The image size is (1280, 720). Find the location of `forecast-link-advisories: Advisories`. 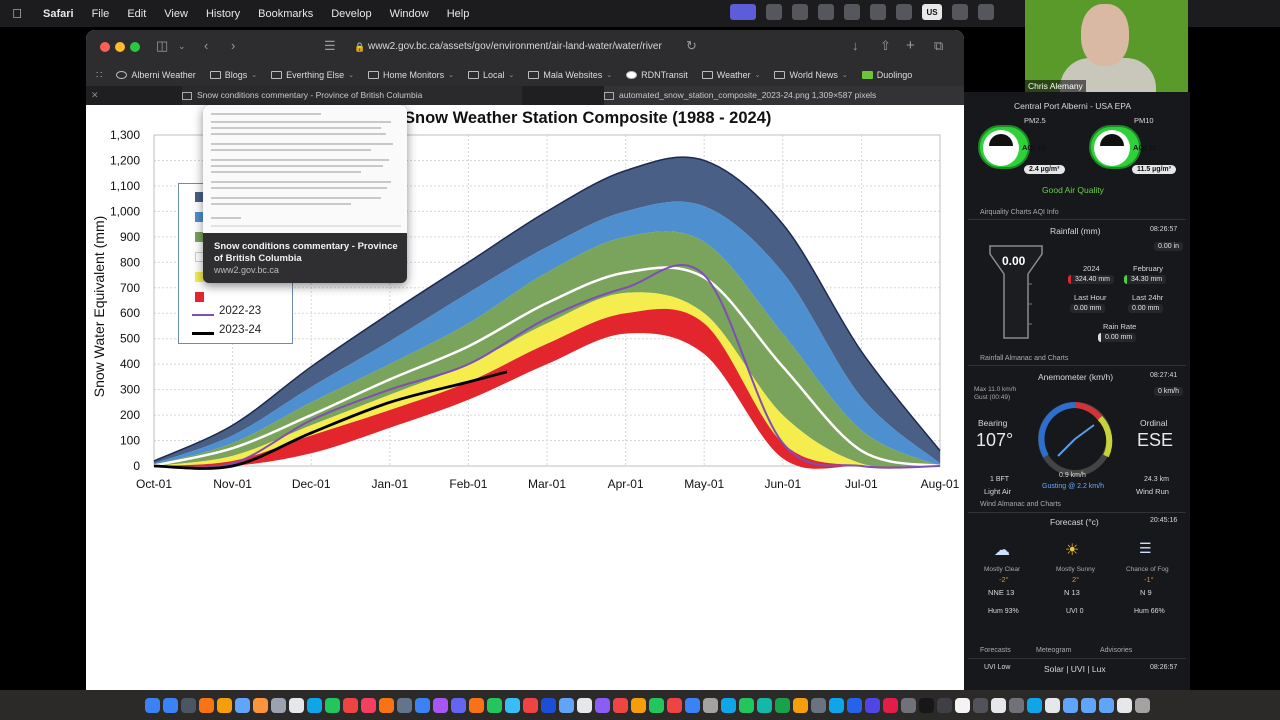

forecast-link-advisories: Advisories is located at coordinates (1116, 650).